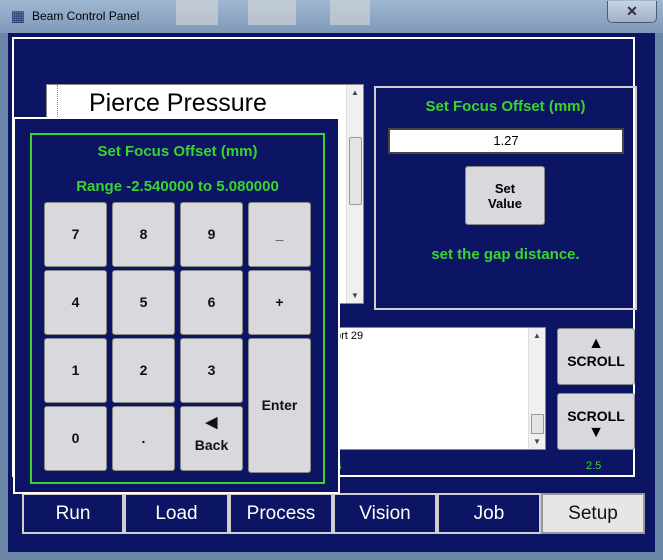 This screenshot has width=663, height=560. I want to click on focus-offset-field: 1.27, so click(506, 141).